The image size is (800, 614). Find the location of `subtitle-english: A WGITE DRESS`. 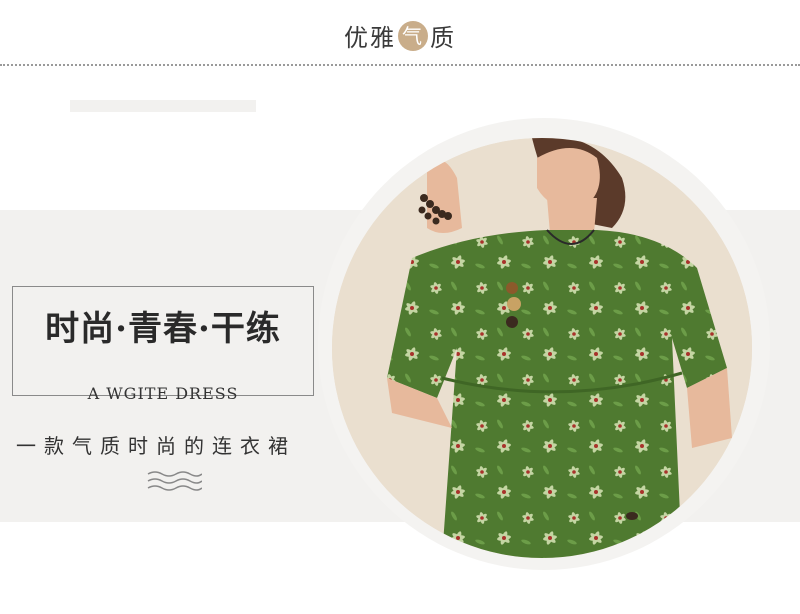

subtitle-english: A WGITE DRESS is located at coordinates (163, 393).